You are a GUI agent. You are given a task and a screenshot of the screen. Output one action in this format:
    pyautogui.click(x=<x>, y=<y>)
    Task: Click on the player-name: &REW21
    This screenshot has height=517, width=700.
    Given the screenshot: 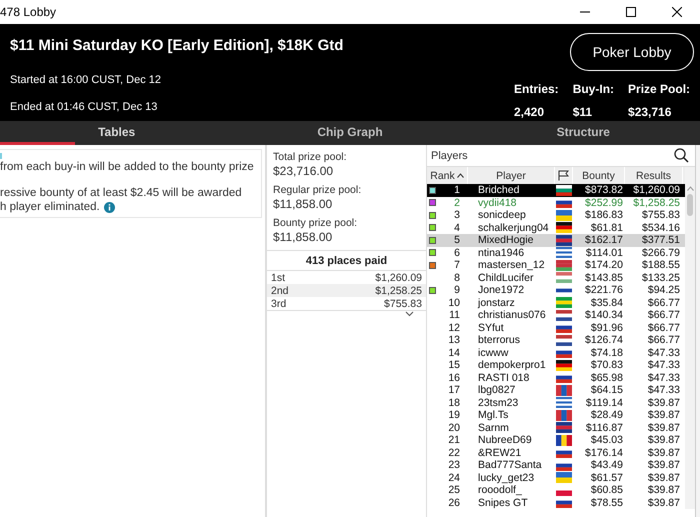 What is the action you would take?
    pyautogui.click(x=499, y=452)
    